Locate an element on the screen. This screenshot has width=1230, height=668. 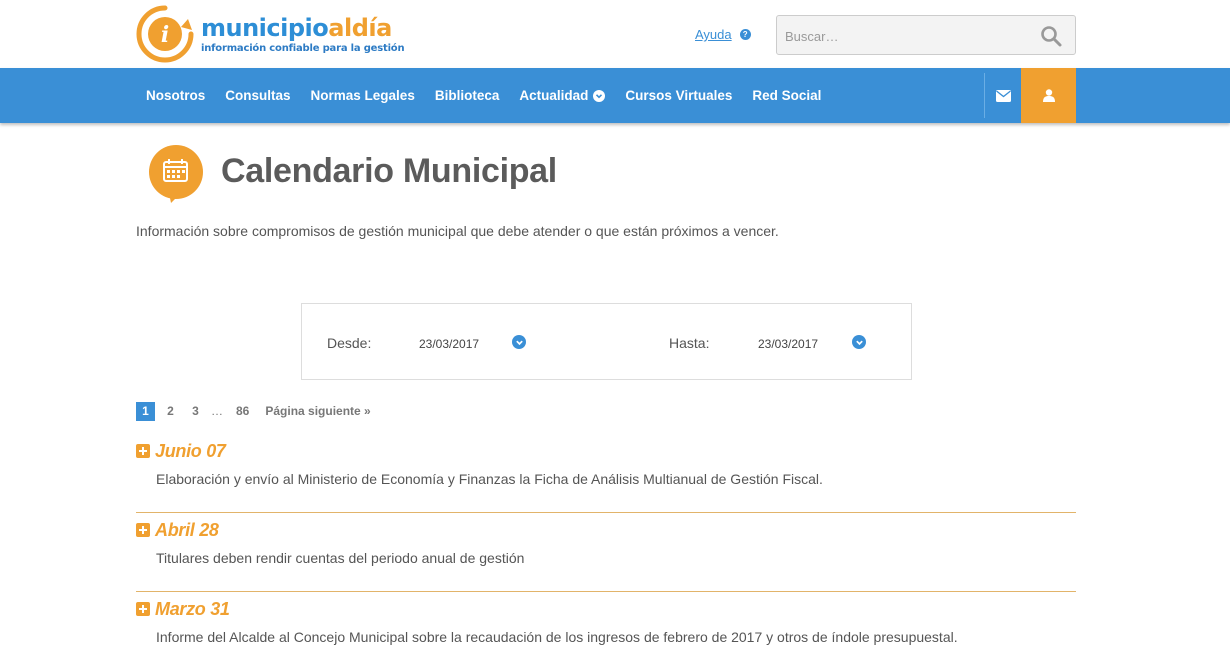
nav-item-biblioteca: Biblioteca is located at coordinates (467, 95).